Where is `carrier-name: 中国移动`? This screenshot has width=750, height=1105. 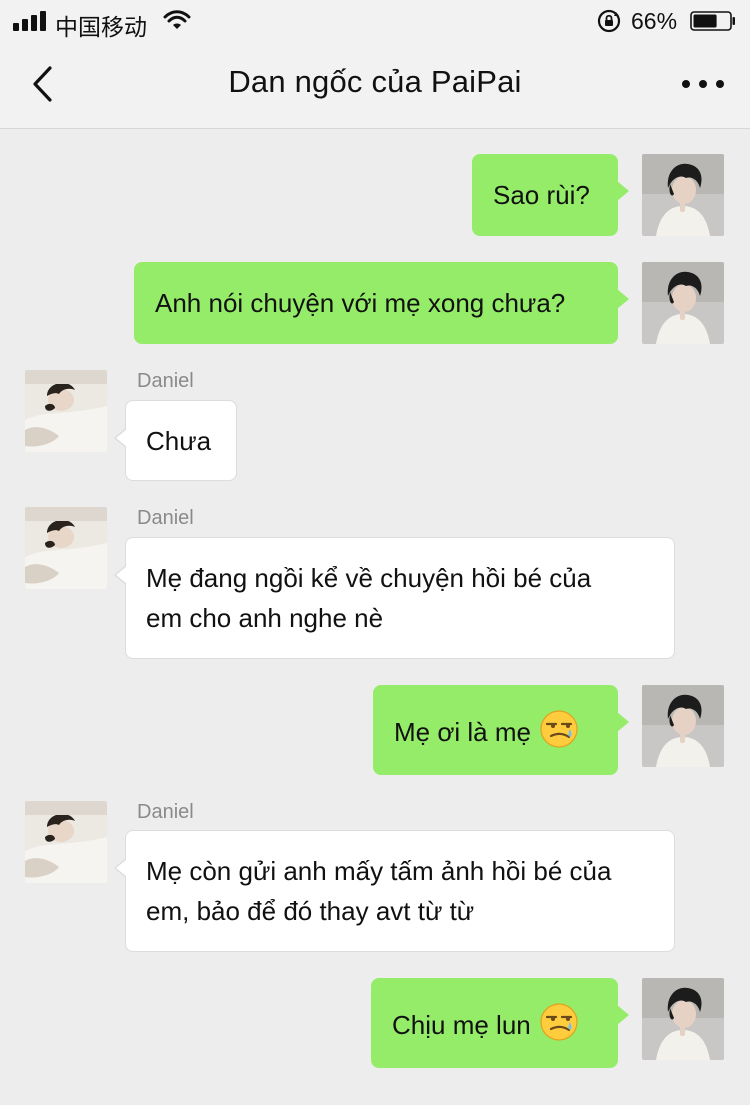 carrier-name: 中国移动 is located at coordinates (101, 27).